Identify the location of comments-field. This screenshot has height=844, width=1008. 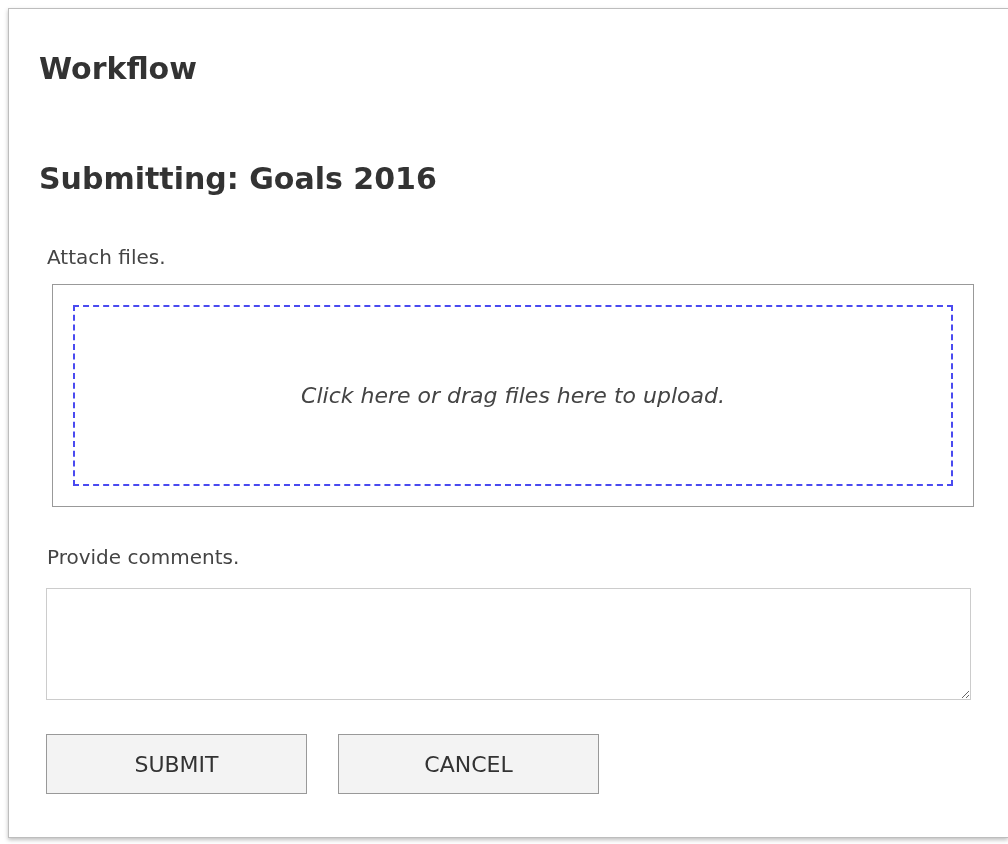
(508, 644).